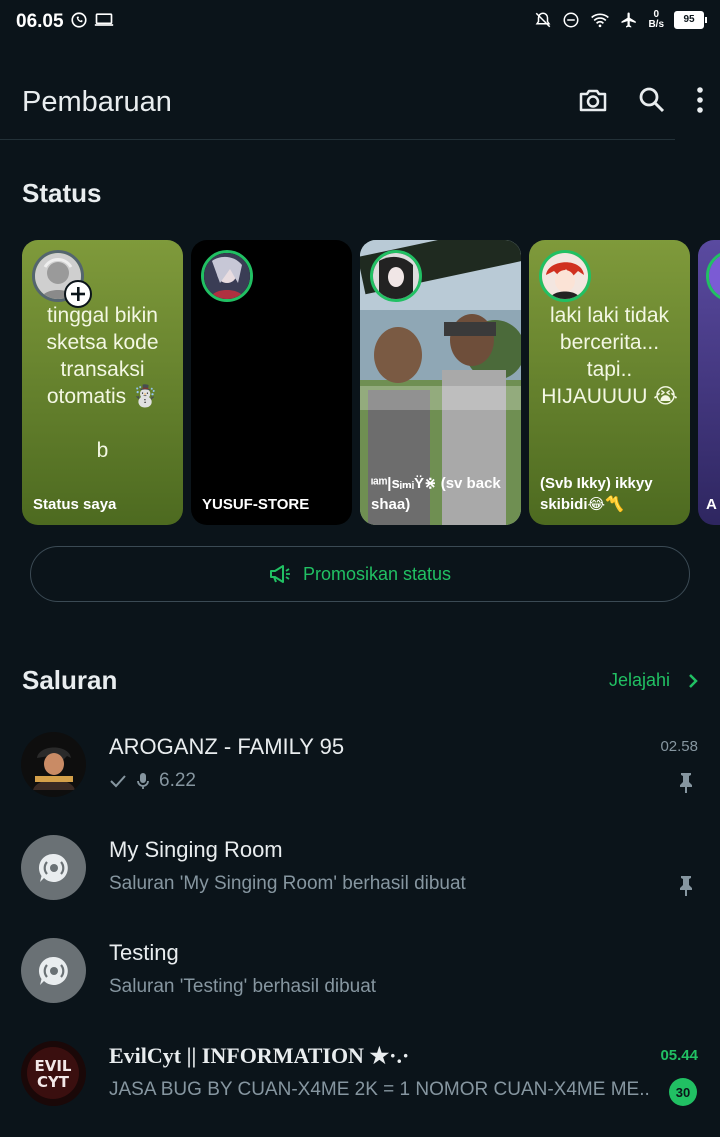  What do you see at coordinates (97, 102) in the screenshot?
I see `page-title: Pembaruan` at bounding box center [97, 102].